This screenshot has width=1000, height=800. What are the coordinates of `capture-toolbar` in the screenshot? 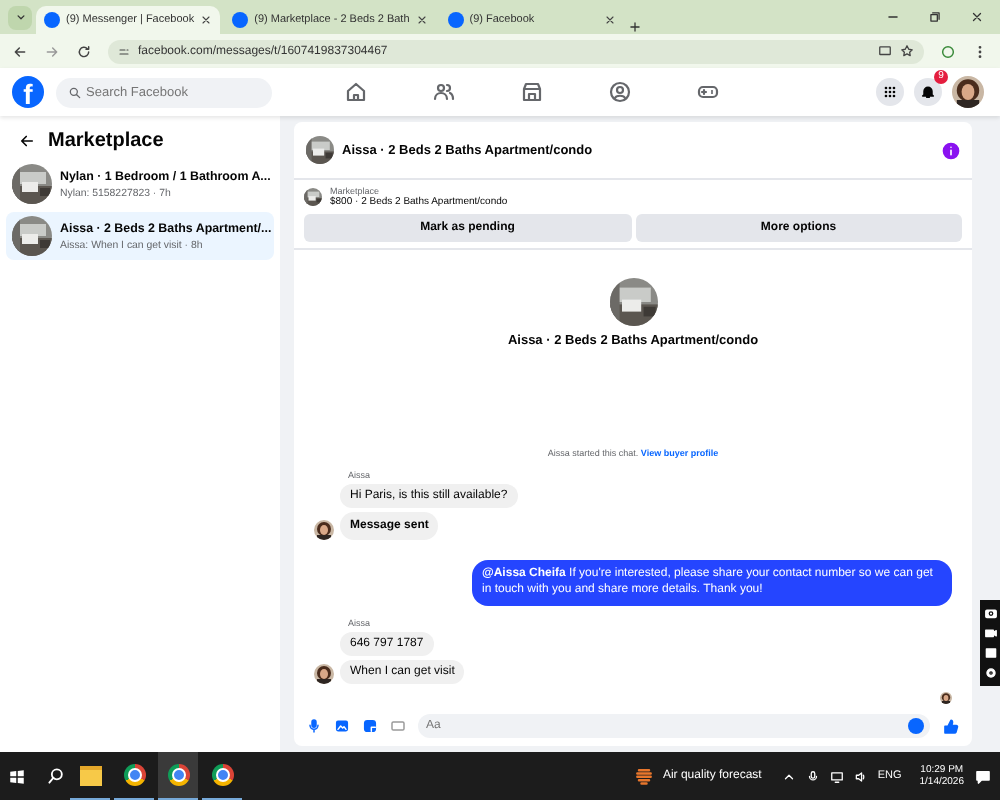 It's located at (990, 643).